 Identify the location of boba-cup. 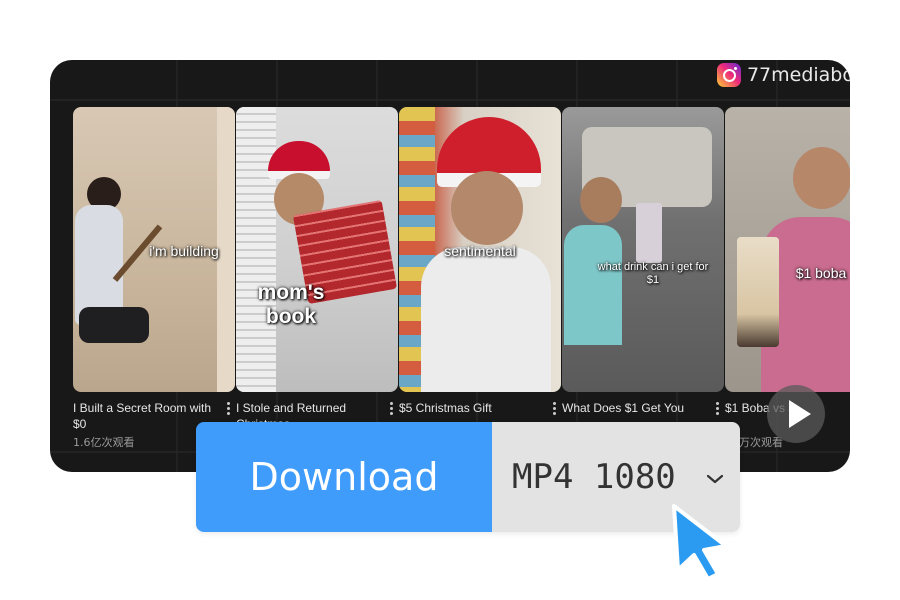
(758, 292).